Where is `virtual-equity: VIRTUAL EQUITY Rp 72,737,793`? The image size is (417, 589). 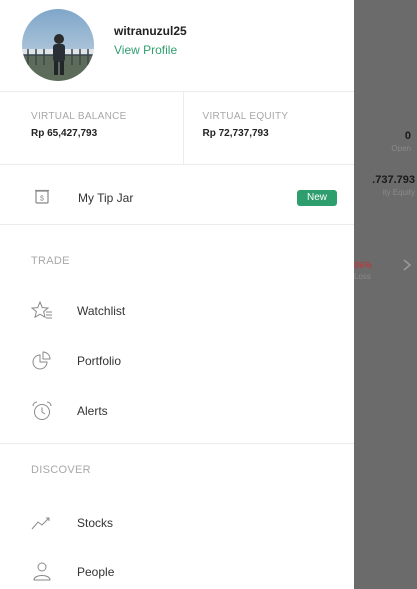 virtual-equity: VIRTUAL EQUITY Rp 72,737,793 is located at coordinates (269, 128).